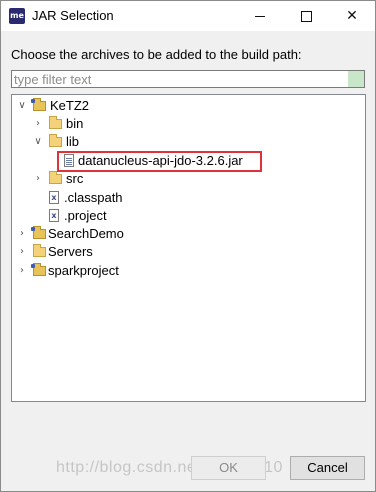 This screenshot has height=492, width=376. What do you see at coordinates (159, 161) in the screenshot?
I see `highlight-annotation` at bounding box center [159, 161].